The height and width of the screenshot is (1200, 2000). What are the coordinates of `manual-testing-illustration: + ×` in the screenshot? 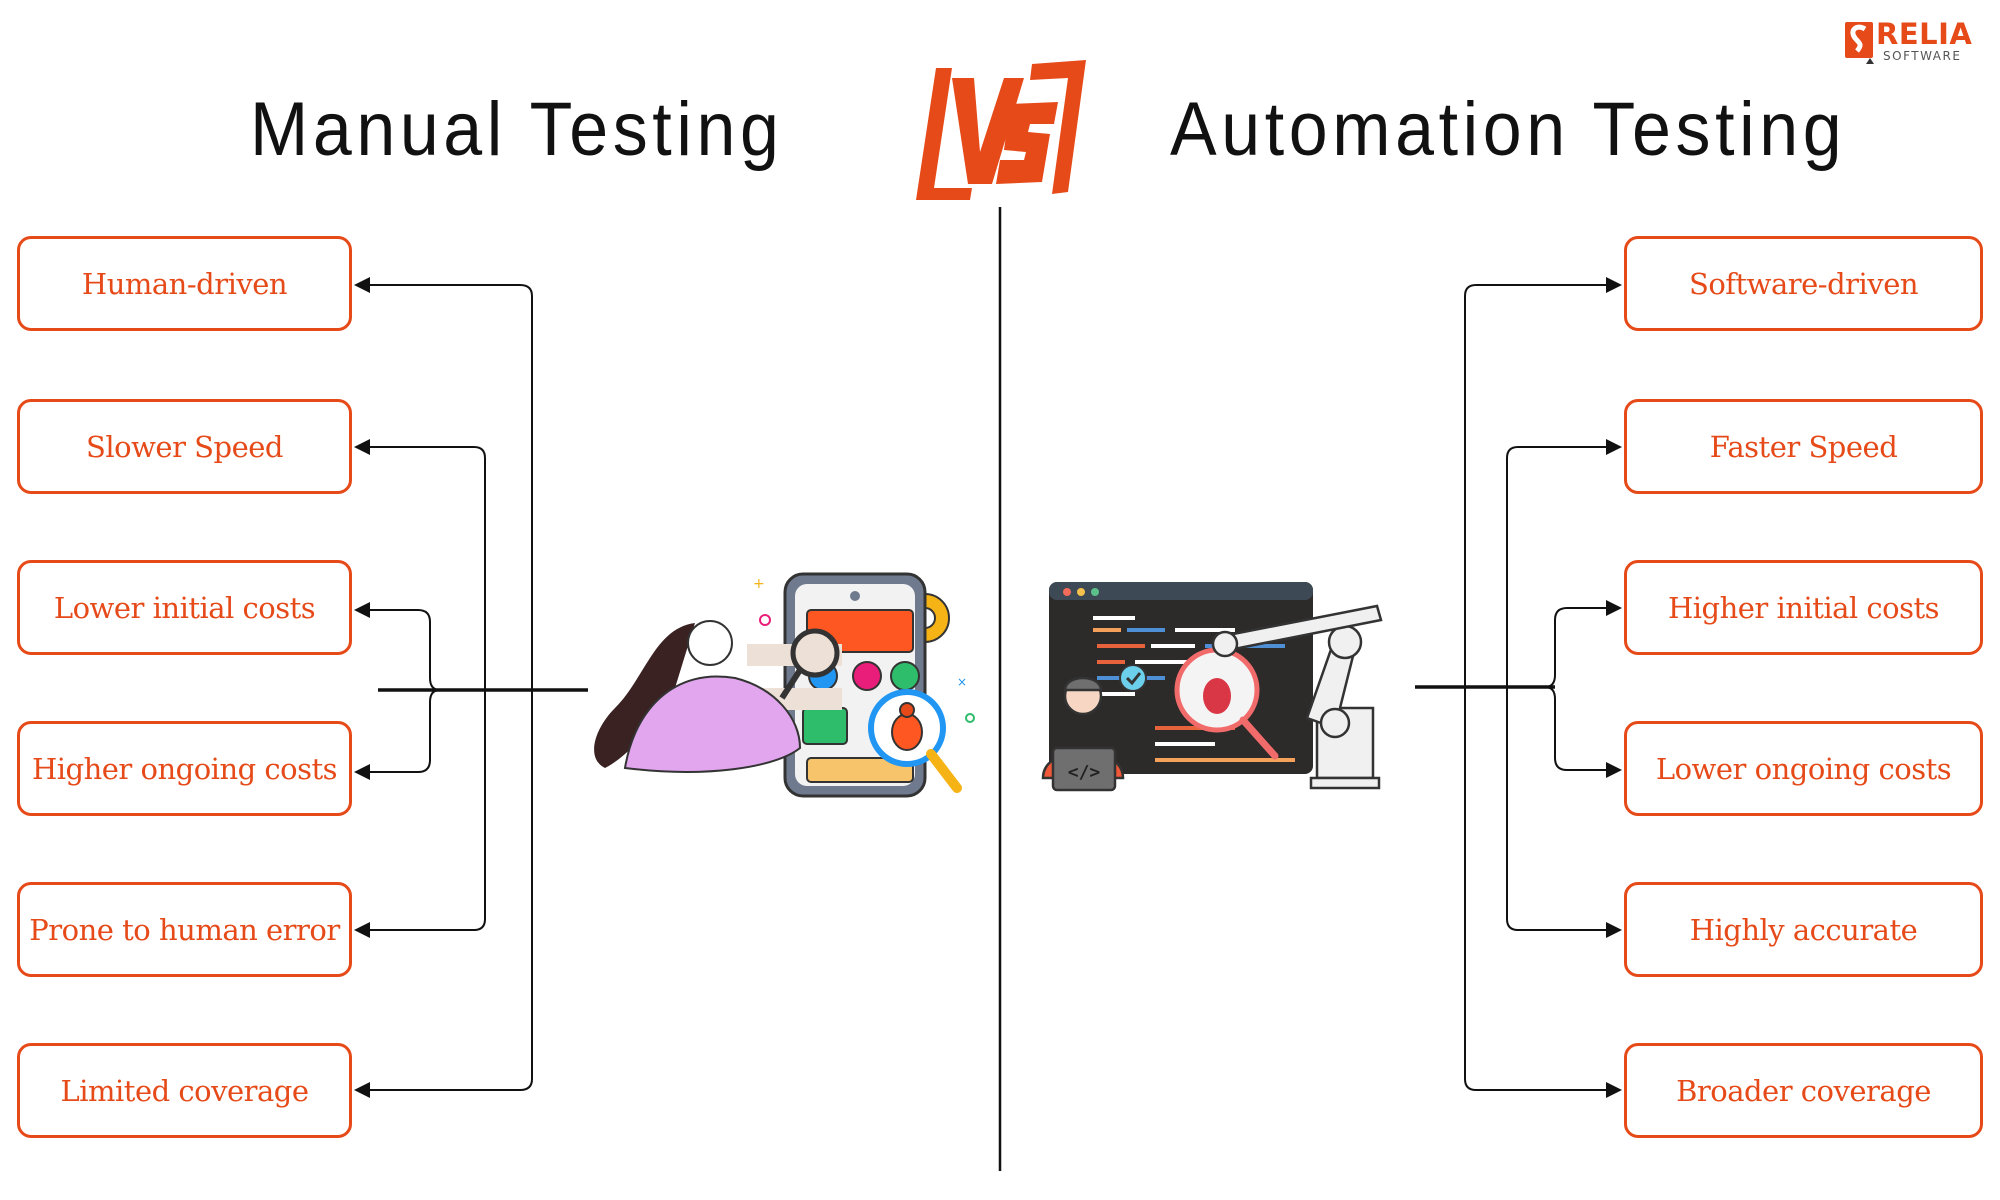 It's located at (784, 685).